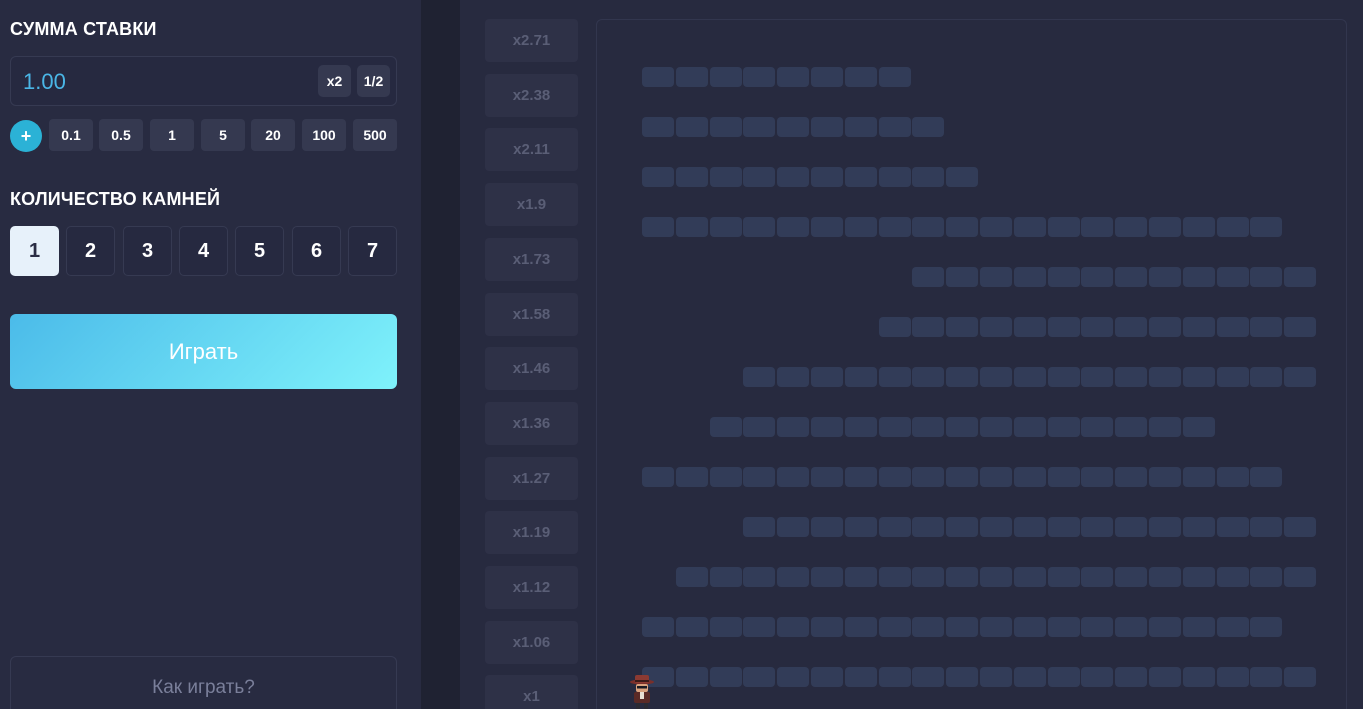 Image resolution: width=1363 pixels, height=709 pixels. Describe the element at coordinates (203, 251) in the screenshot. I see `stone-option-4: 4` at that location.